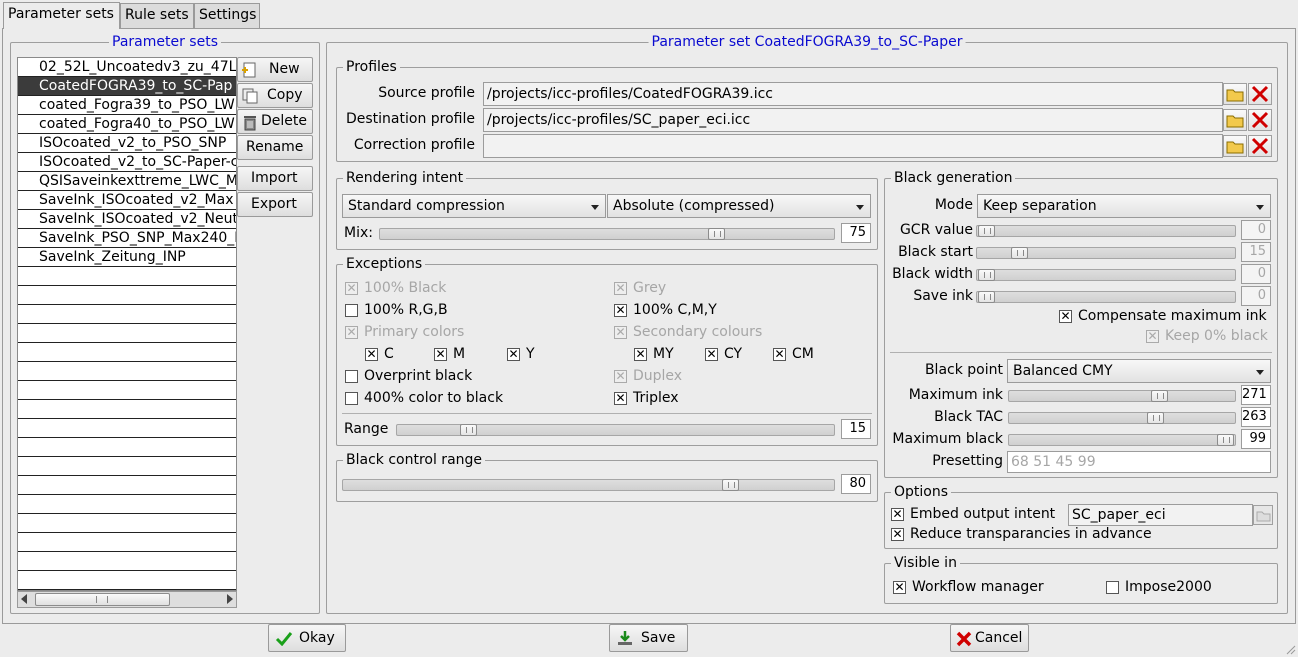 This screenshot has width=1298, height=657. What do you see at coordinates (474, 206) in the screenshot?
I see `rendering-compression-select: Standard compression` at bounding box center [474, 206].